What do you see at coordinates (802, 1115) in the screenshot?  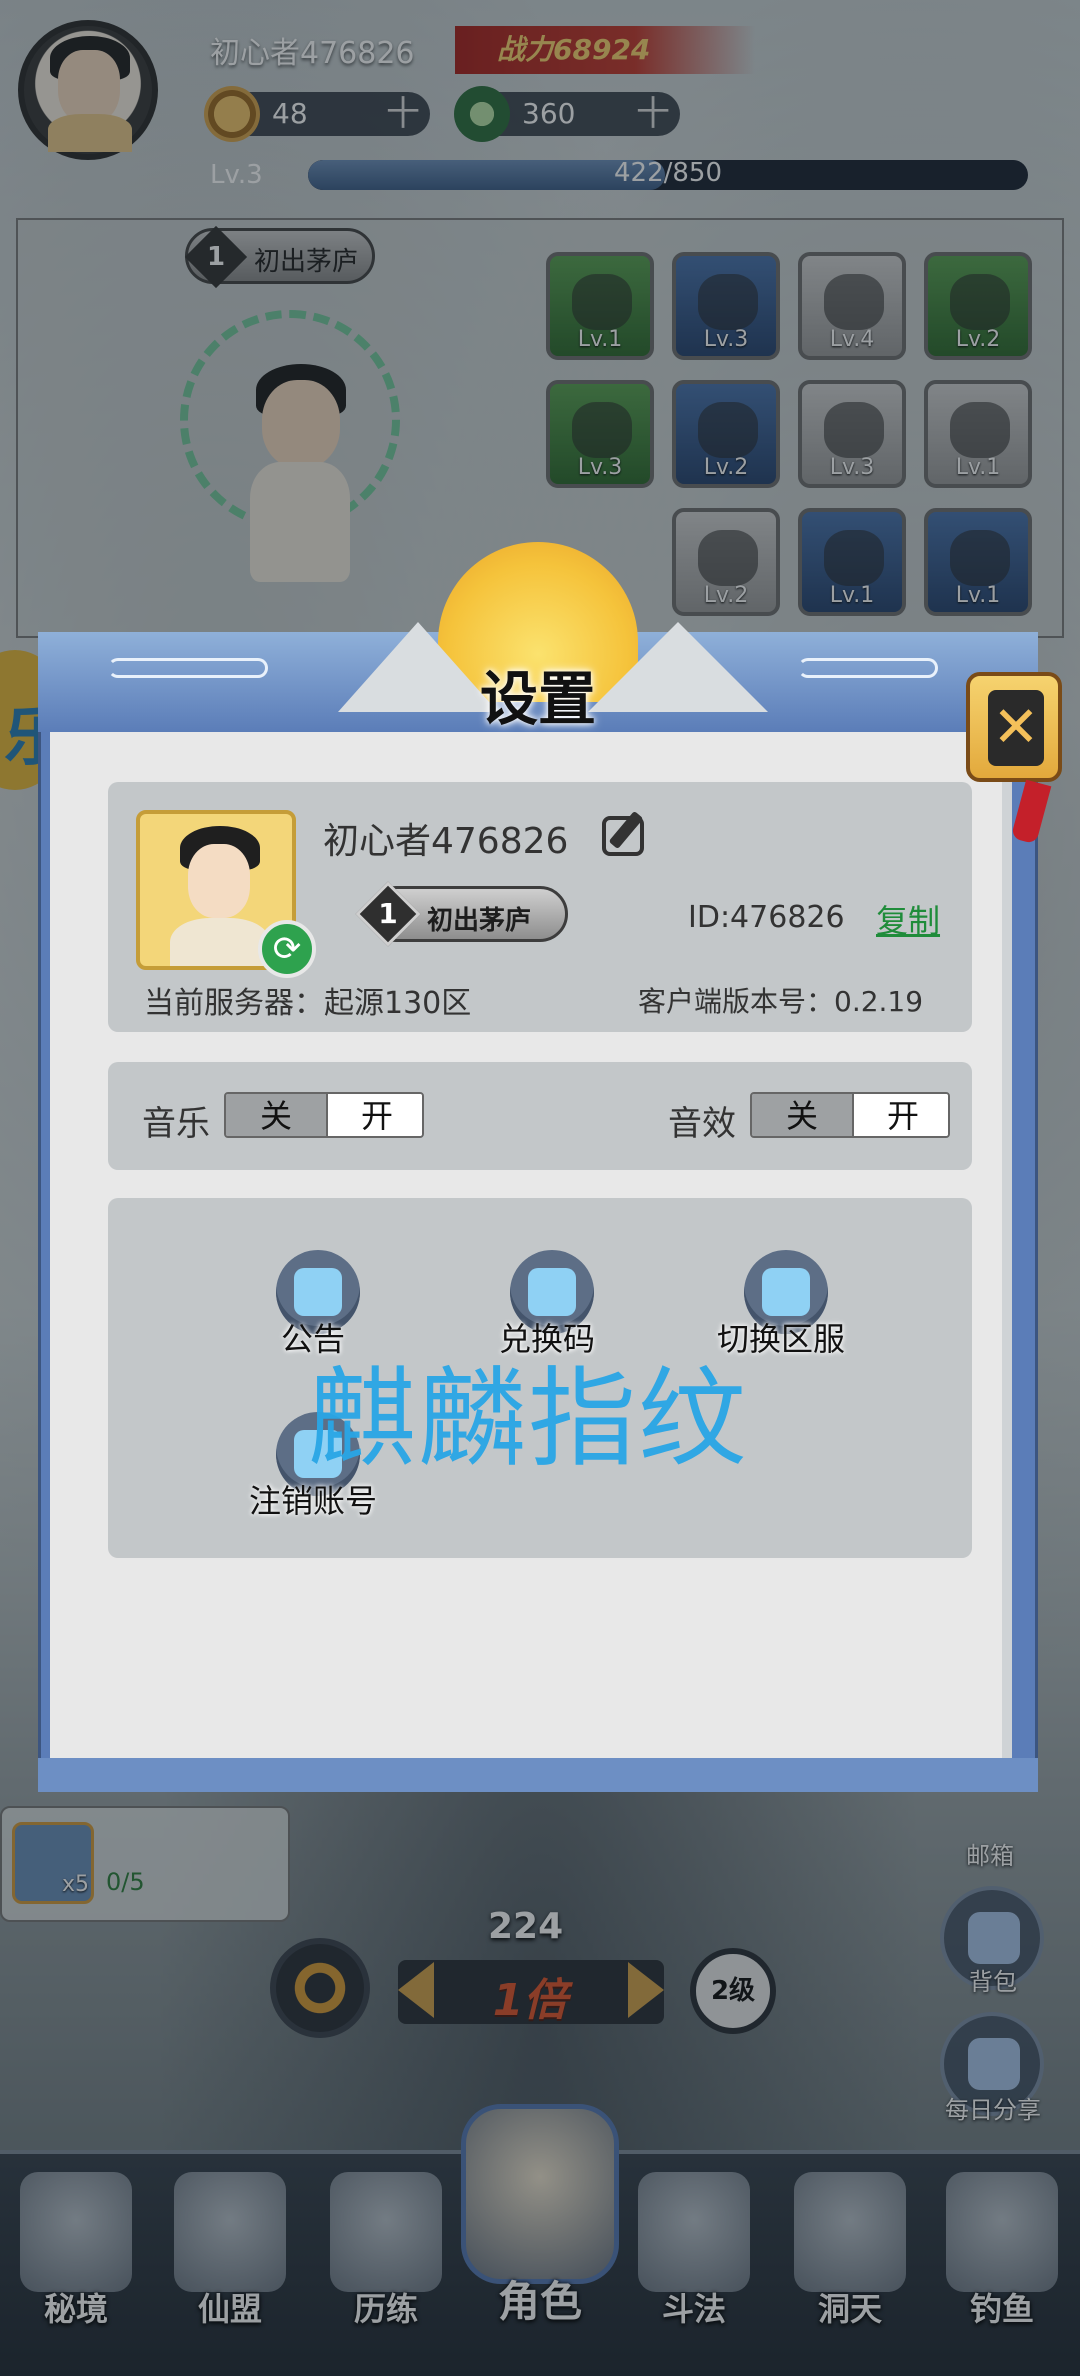 I see `sfx-off-option: 关` at bounding box center [802, 1115].